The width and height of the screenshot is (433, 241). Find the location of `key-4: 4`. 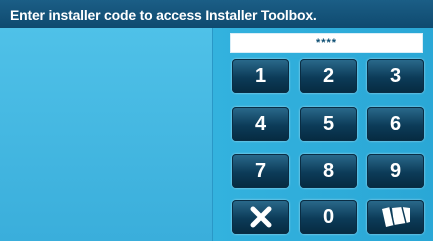

key-4: 4 is located at coordinates (260, 124).